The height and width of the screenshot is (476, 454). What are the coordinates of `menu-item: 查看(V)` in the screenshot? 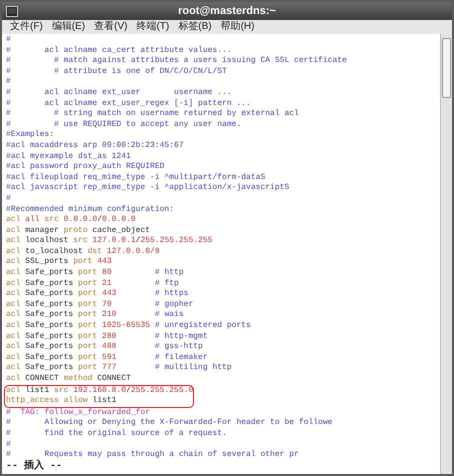 It's located at (111, 27).